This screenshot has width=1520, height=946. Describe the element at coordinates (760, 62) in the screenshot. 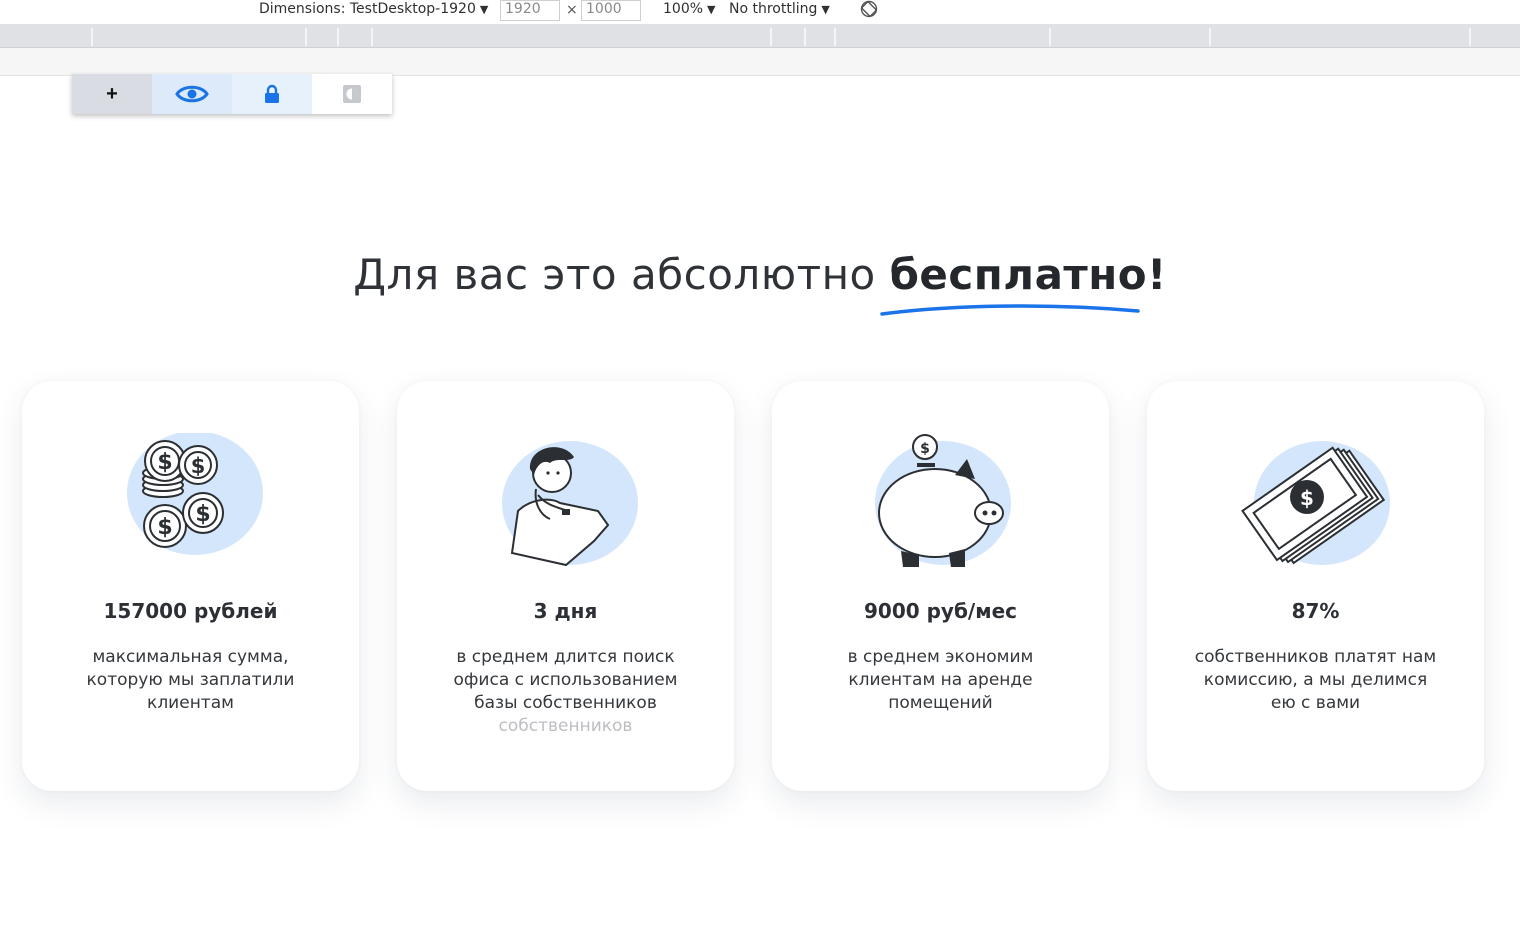

I see `ruler` at that location.